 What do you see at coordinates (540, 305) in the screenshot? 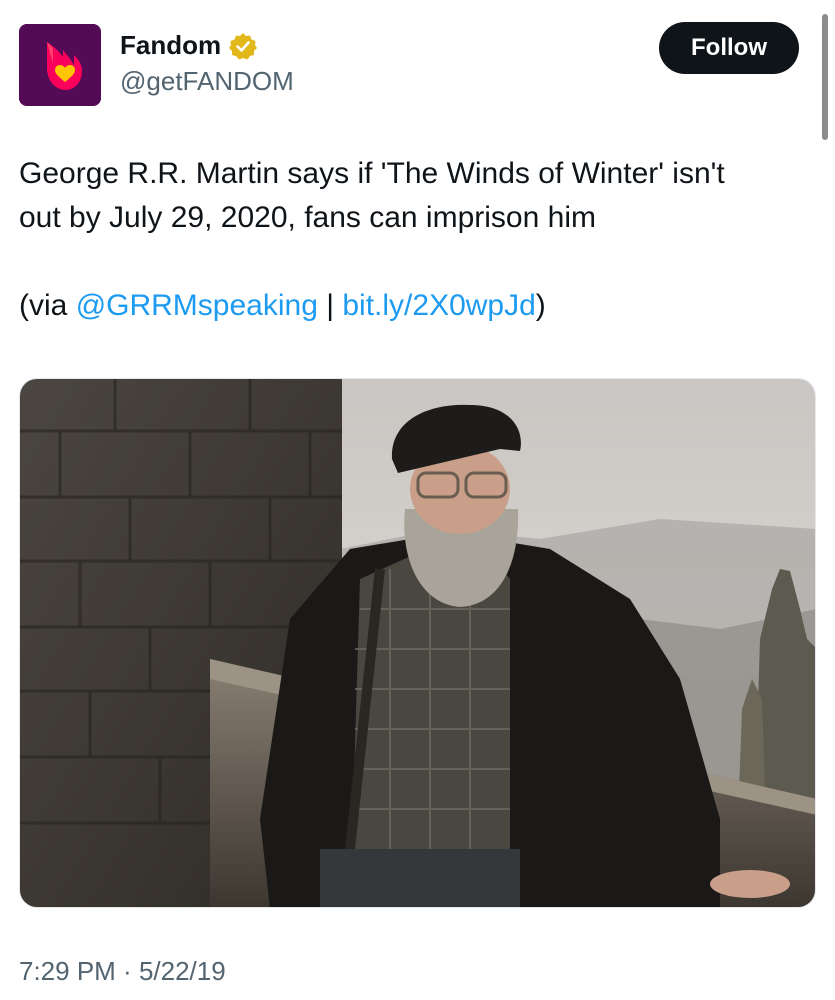
I see `via-close-text: )` at bounding box center [540, 305].